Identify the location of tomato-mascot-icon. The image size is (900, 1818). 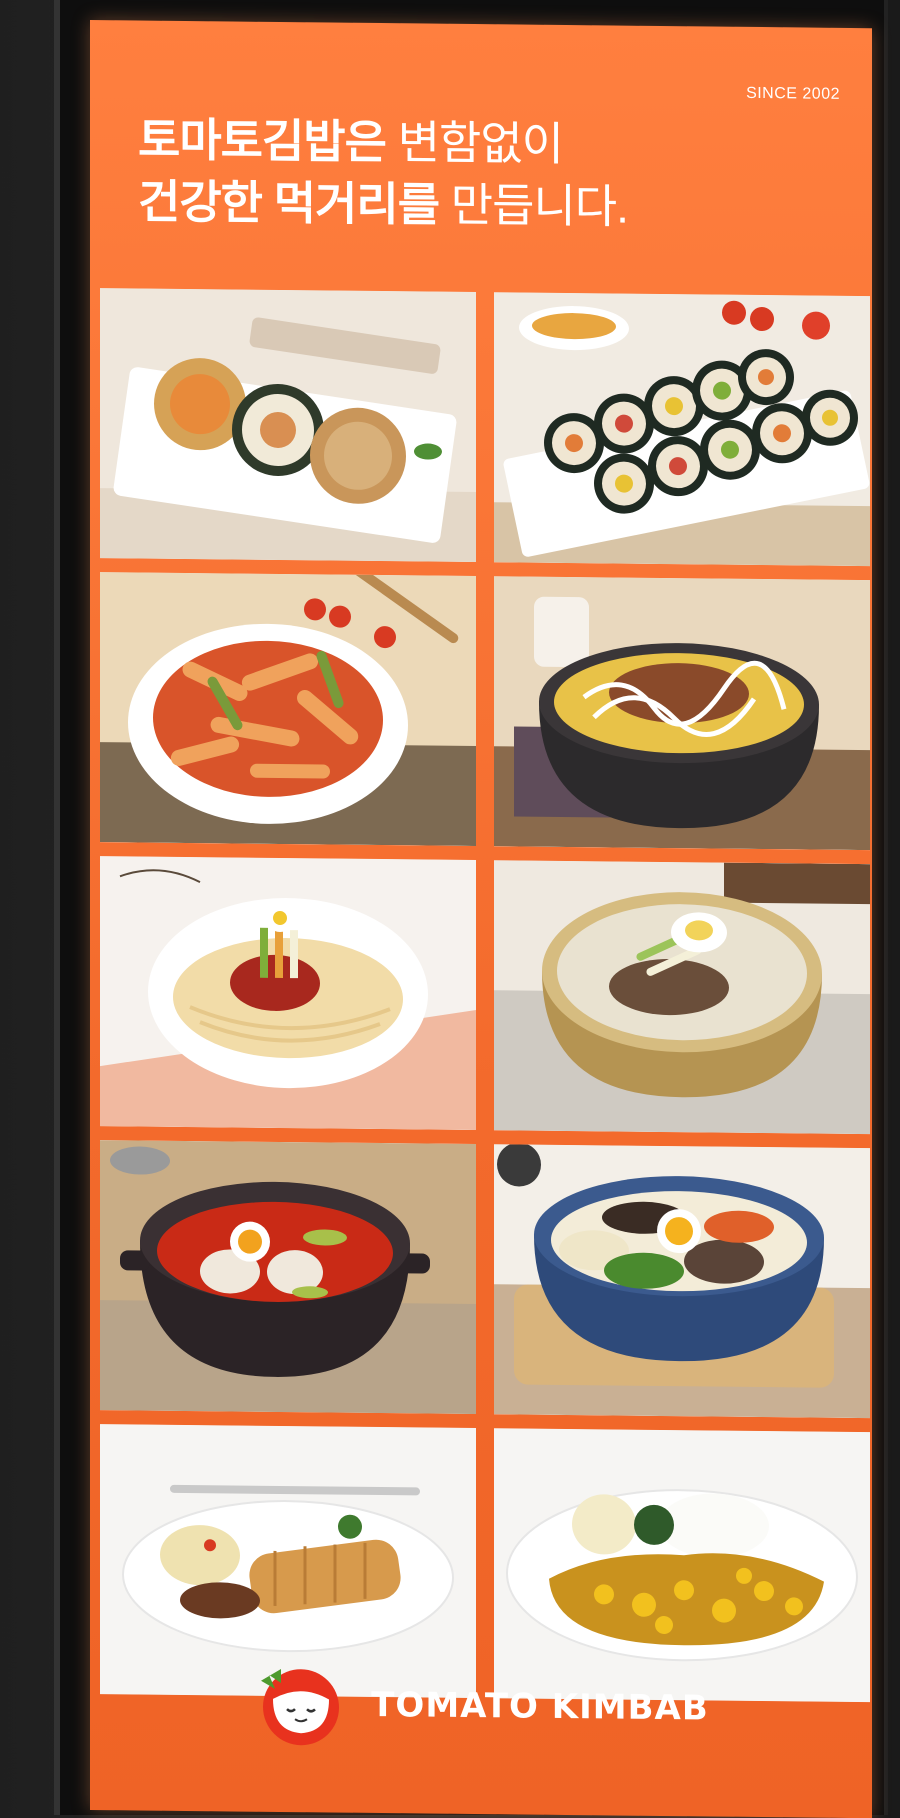
(300, 1707).